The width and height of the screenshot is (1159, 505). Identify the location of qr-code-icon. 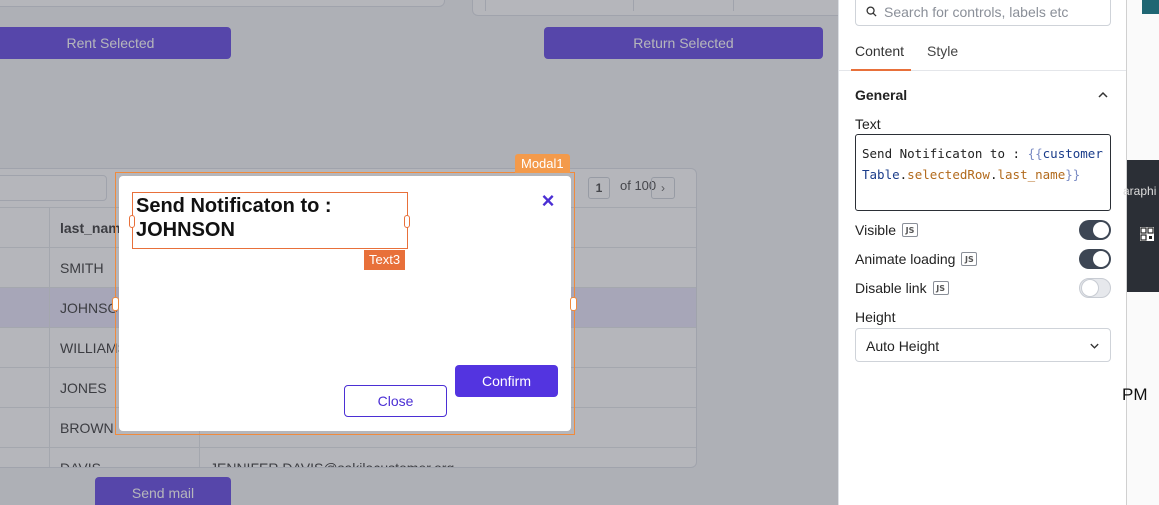
(1147, 234).